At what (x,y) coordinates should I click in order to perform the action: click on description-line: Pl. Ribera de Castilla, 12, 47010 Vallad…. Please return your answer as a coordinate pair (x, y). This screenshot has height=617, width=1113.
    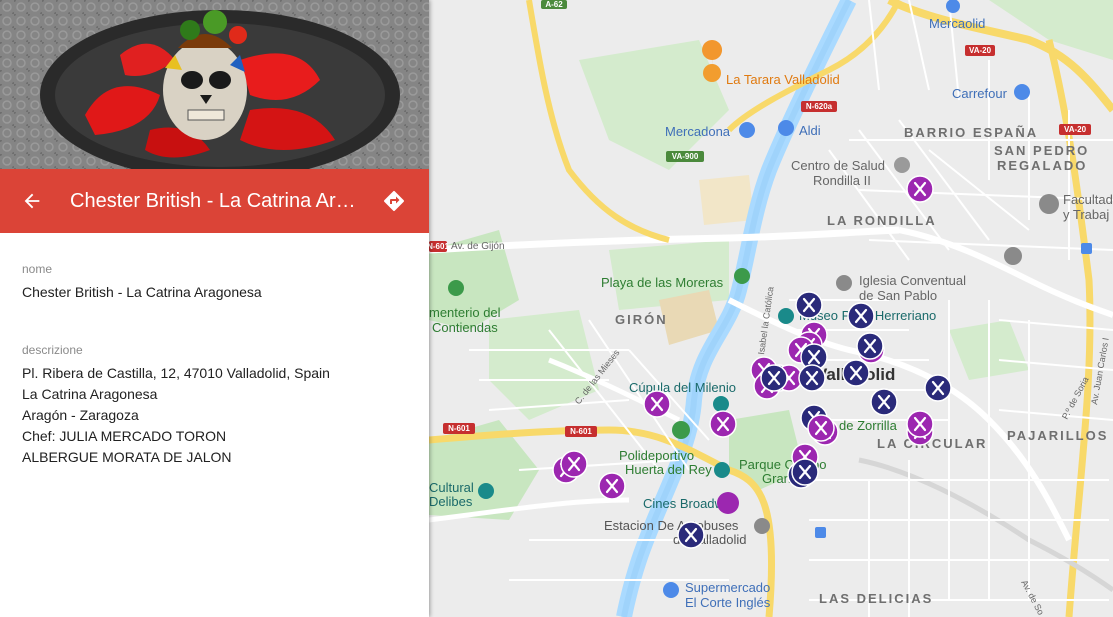
    Looking at the image, I should click on (176, 373).